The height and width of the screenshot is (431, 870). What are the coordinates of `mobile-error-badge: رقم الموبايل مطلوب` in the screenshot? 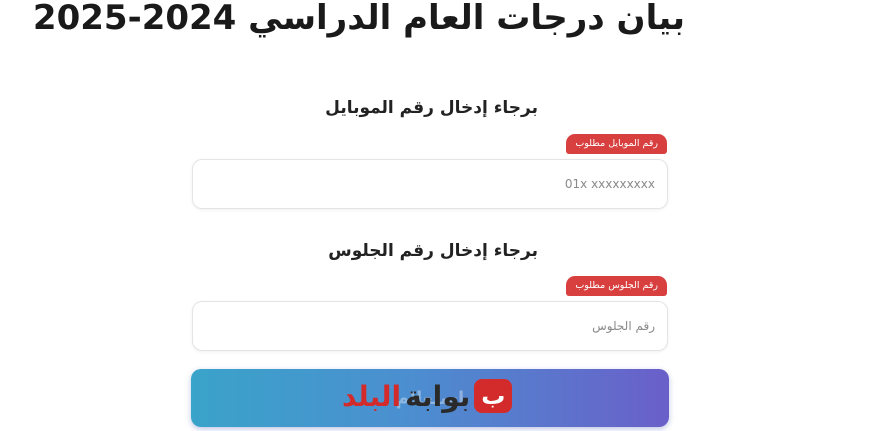 It's located at (616, 144).